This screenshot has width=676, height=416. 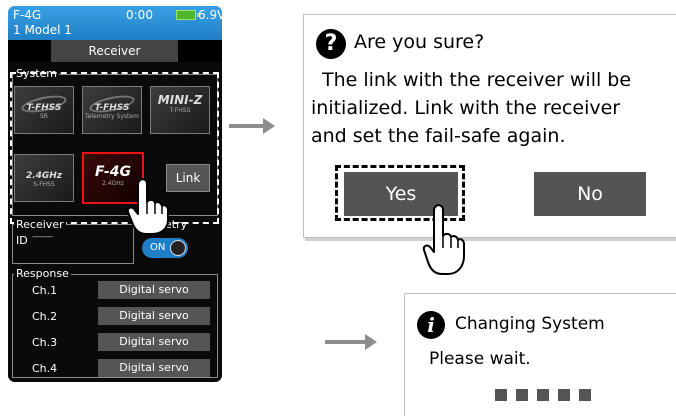 I want to click on channel-label: Ch.1, so click(x=45, y=290).